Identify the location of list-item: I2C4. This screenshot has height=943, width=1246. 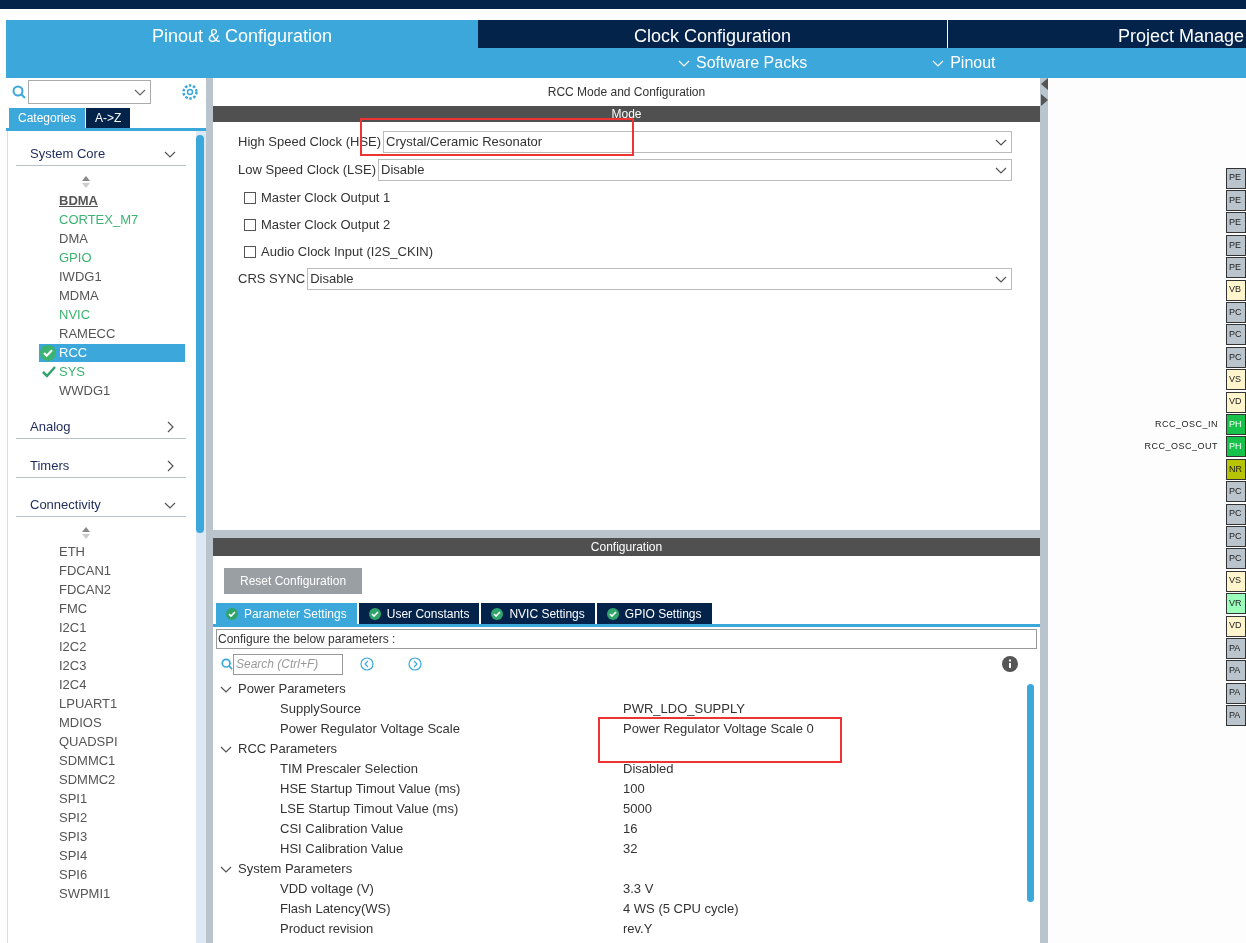
(73, 684).